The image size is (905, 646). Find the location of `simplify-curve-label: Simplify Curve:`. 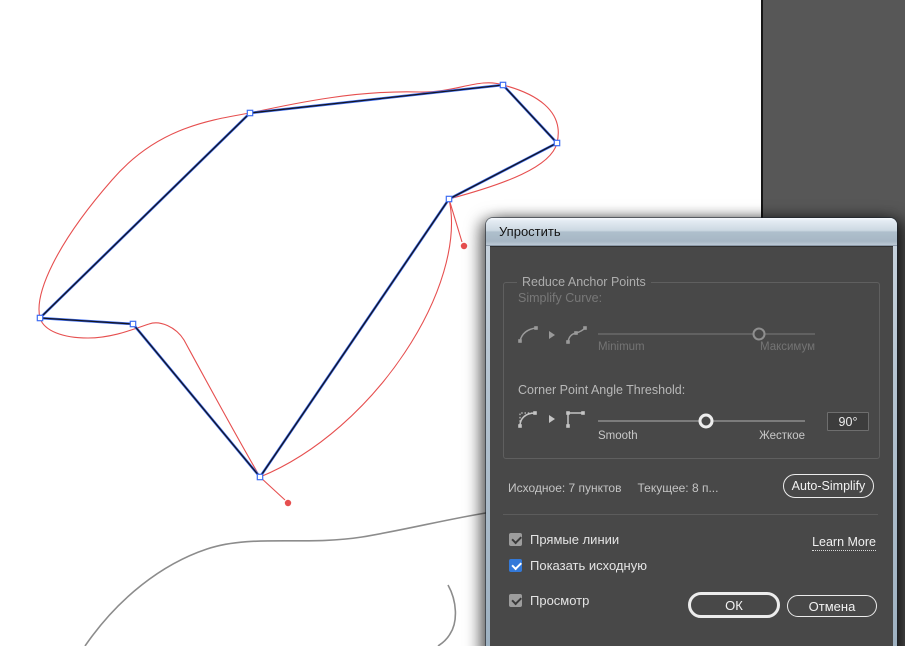

simplify-curve-label: Simplify Curve: is located at coordinates (560, 298).